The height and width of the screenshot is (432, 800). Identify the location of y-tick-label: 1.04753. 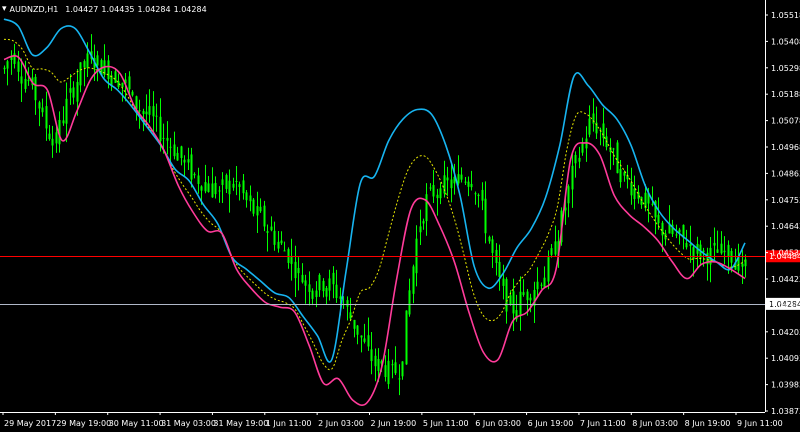
(785, 200).